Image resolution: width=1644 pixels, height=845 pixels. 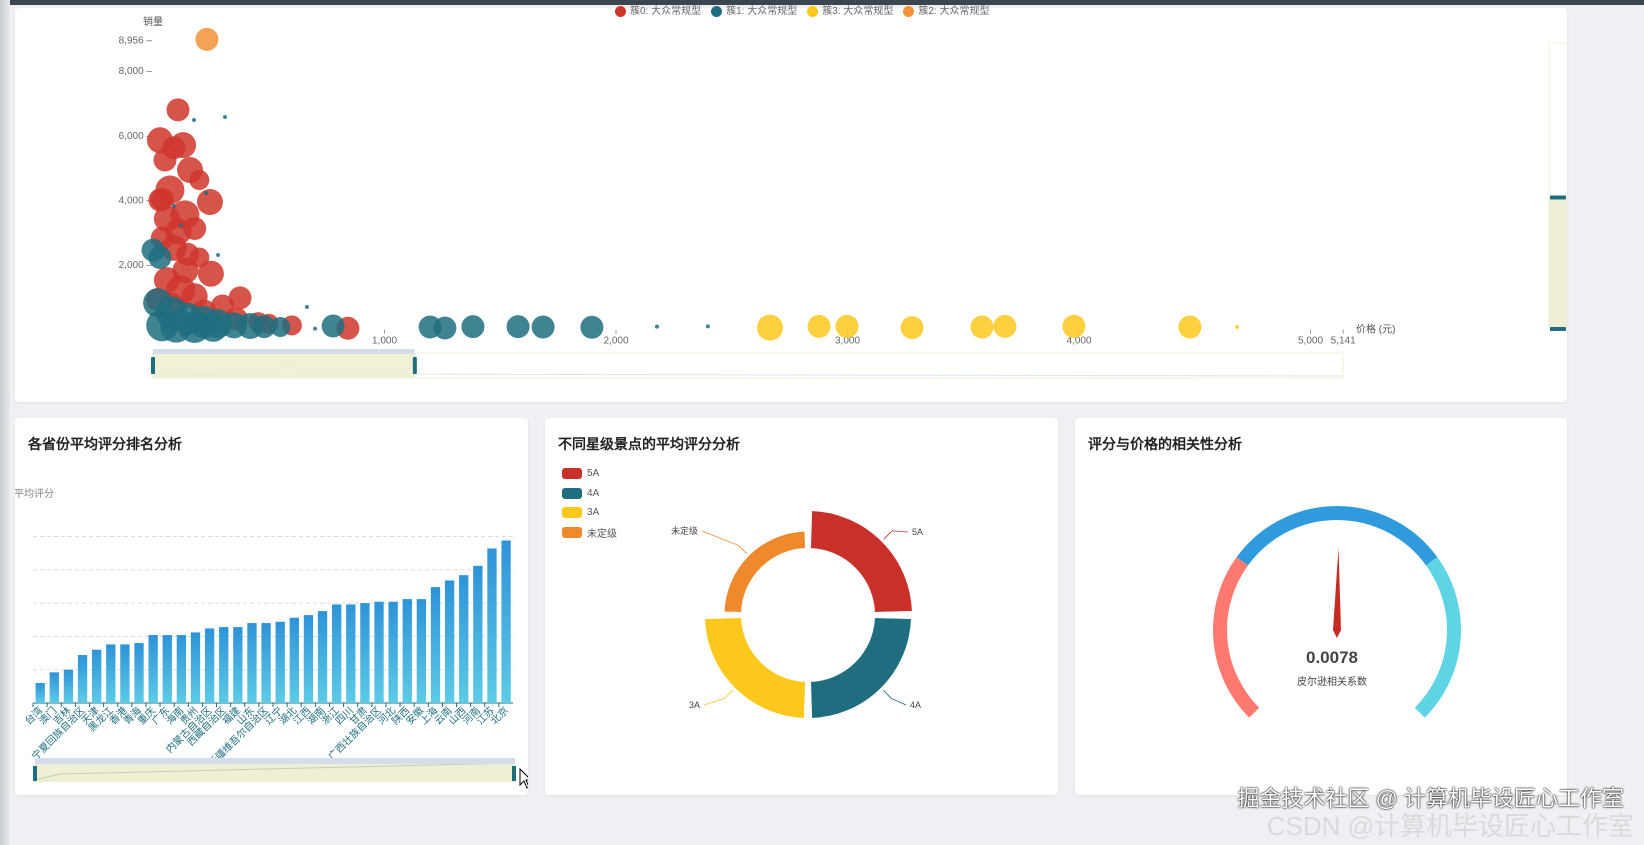 I want to click on y-tick-label: 8,000 –, so click(x=136, y=71).